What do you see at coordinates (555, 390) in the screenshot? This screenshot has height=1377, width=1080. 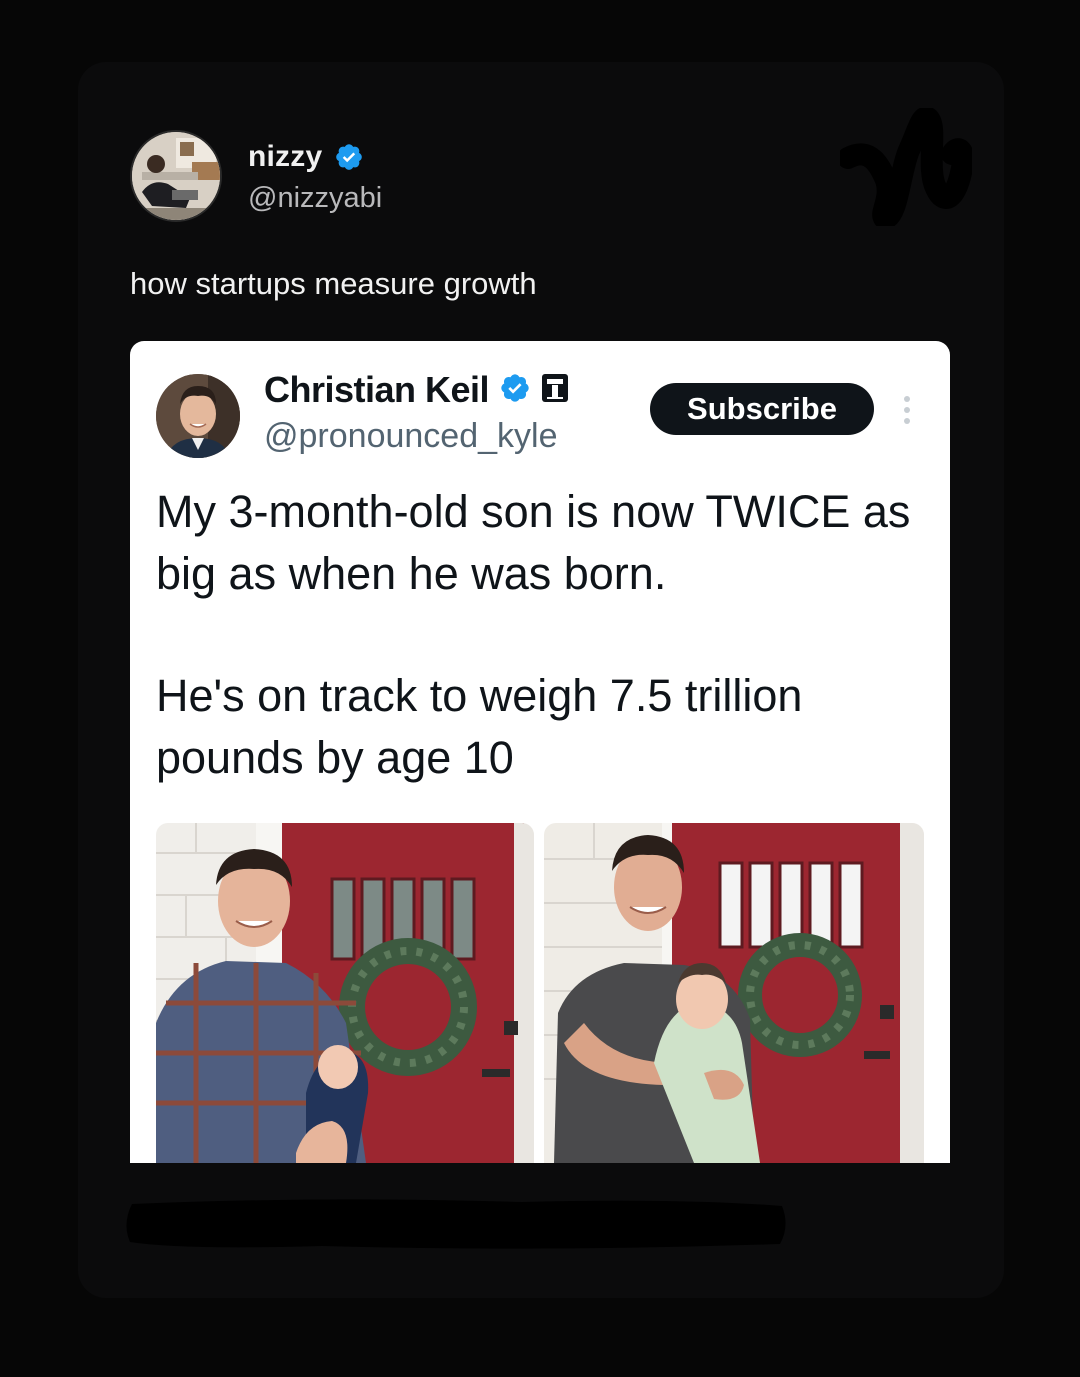 I see `affiliate-badge-icon` at bounding box center [555, 390].